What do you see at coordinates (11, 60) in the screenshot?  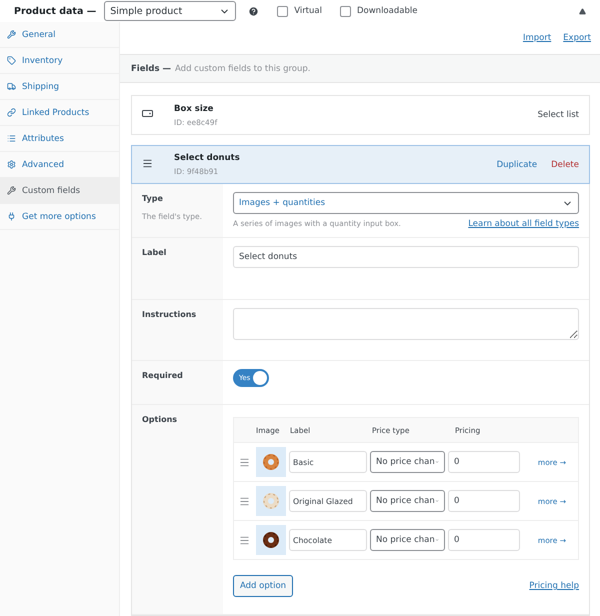 I see `tag-icon` at bounding box center [11, 60].